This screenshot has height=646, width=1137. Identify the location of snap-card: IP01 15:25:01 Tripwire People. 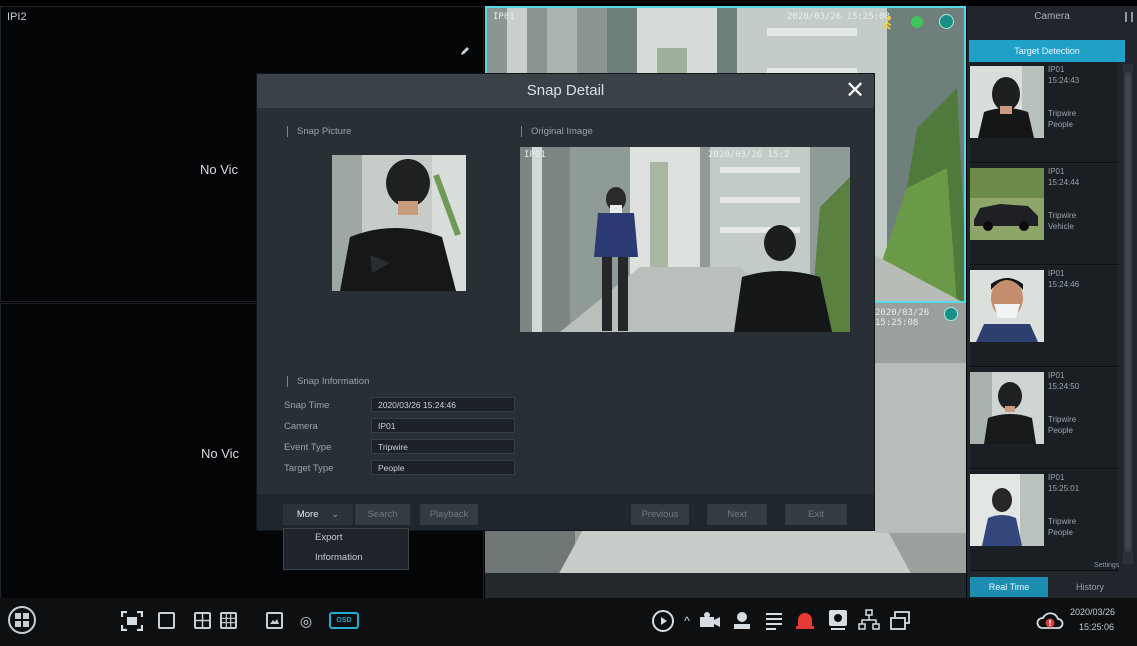
(1044, 520).